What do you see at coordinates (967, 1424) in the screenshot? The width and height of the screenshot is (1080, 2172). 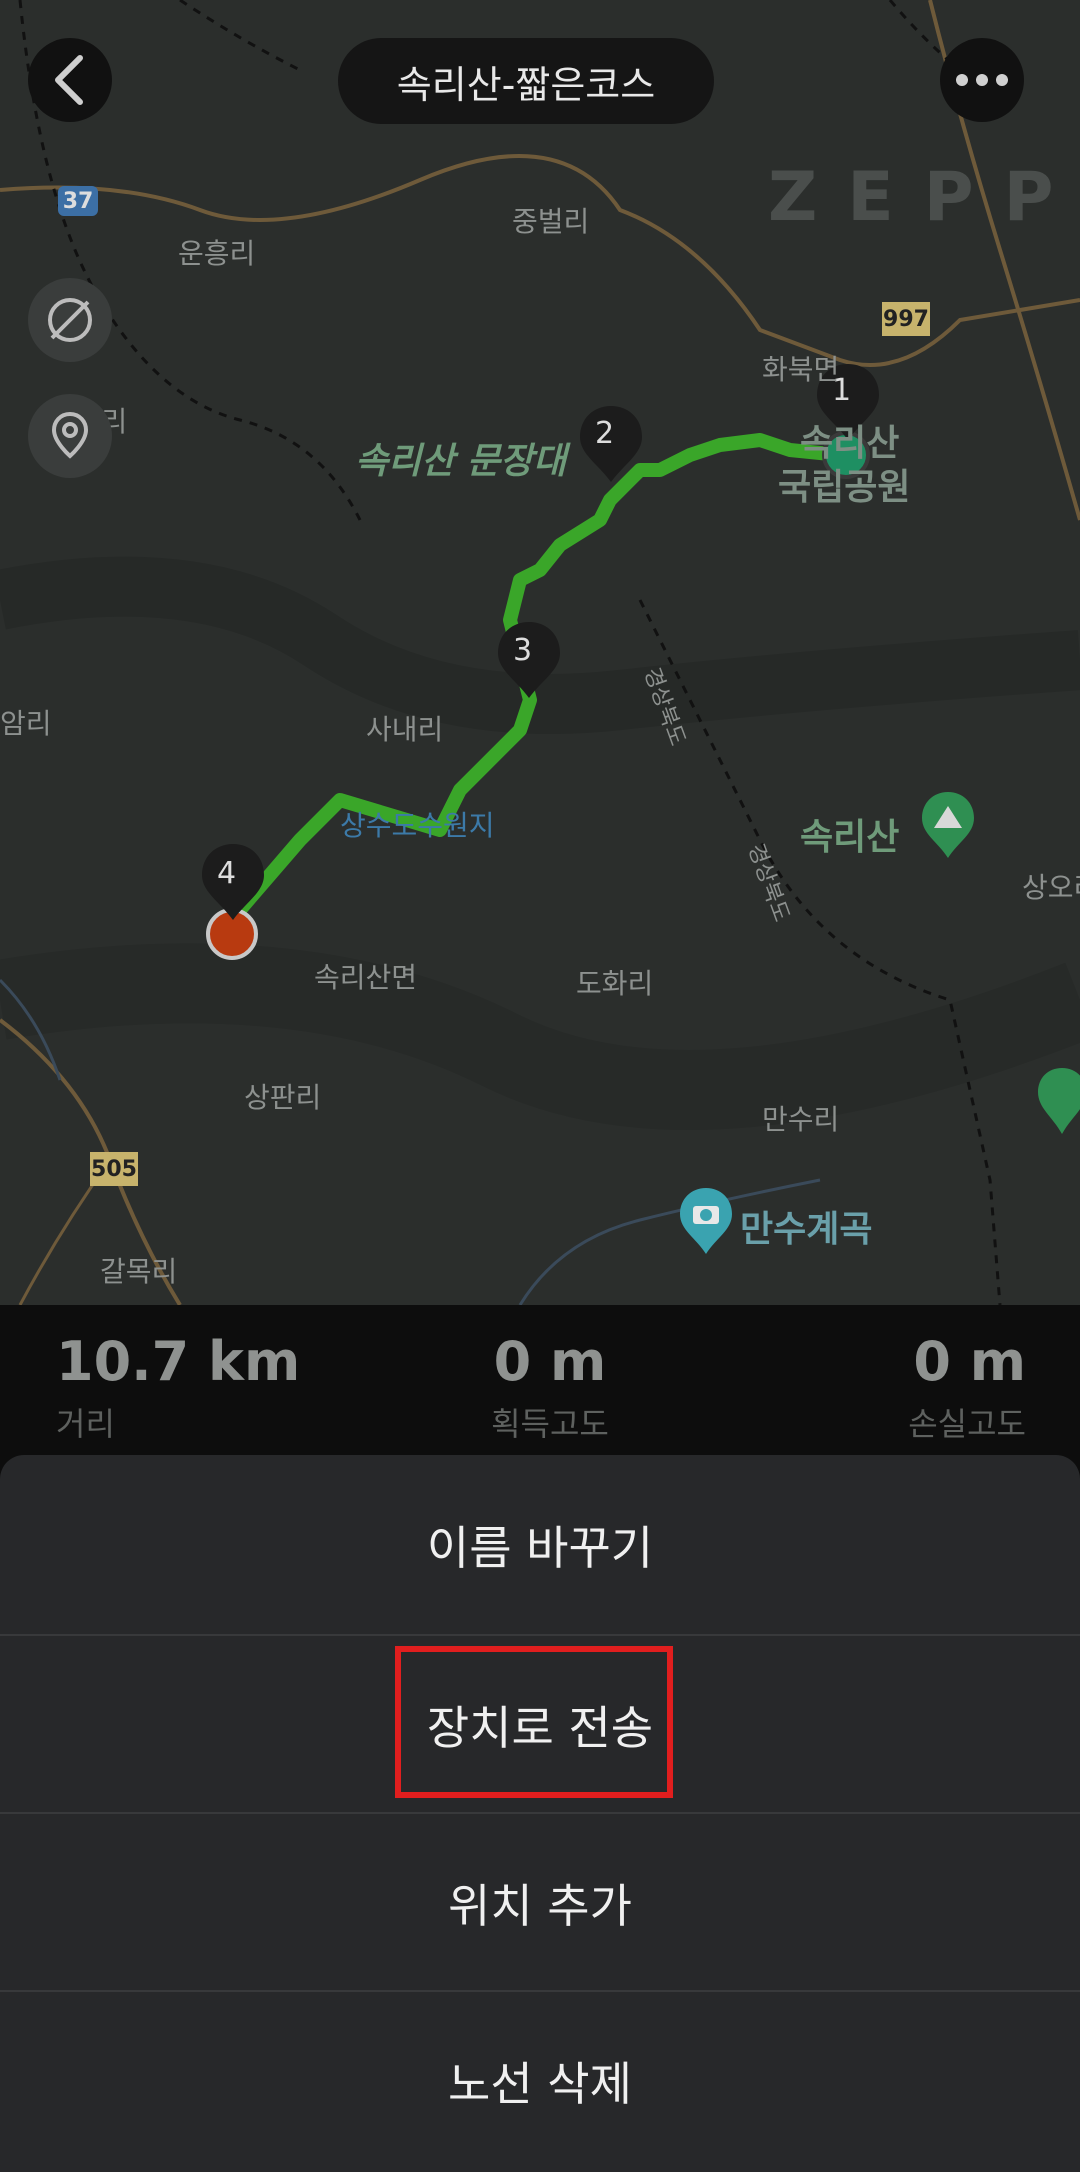 I see `elevation-loss-label: 손실고도` at bounding box center [967, 1424].